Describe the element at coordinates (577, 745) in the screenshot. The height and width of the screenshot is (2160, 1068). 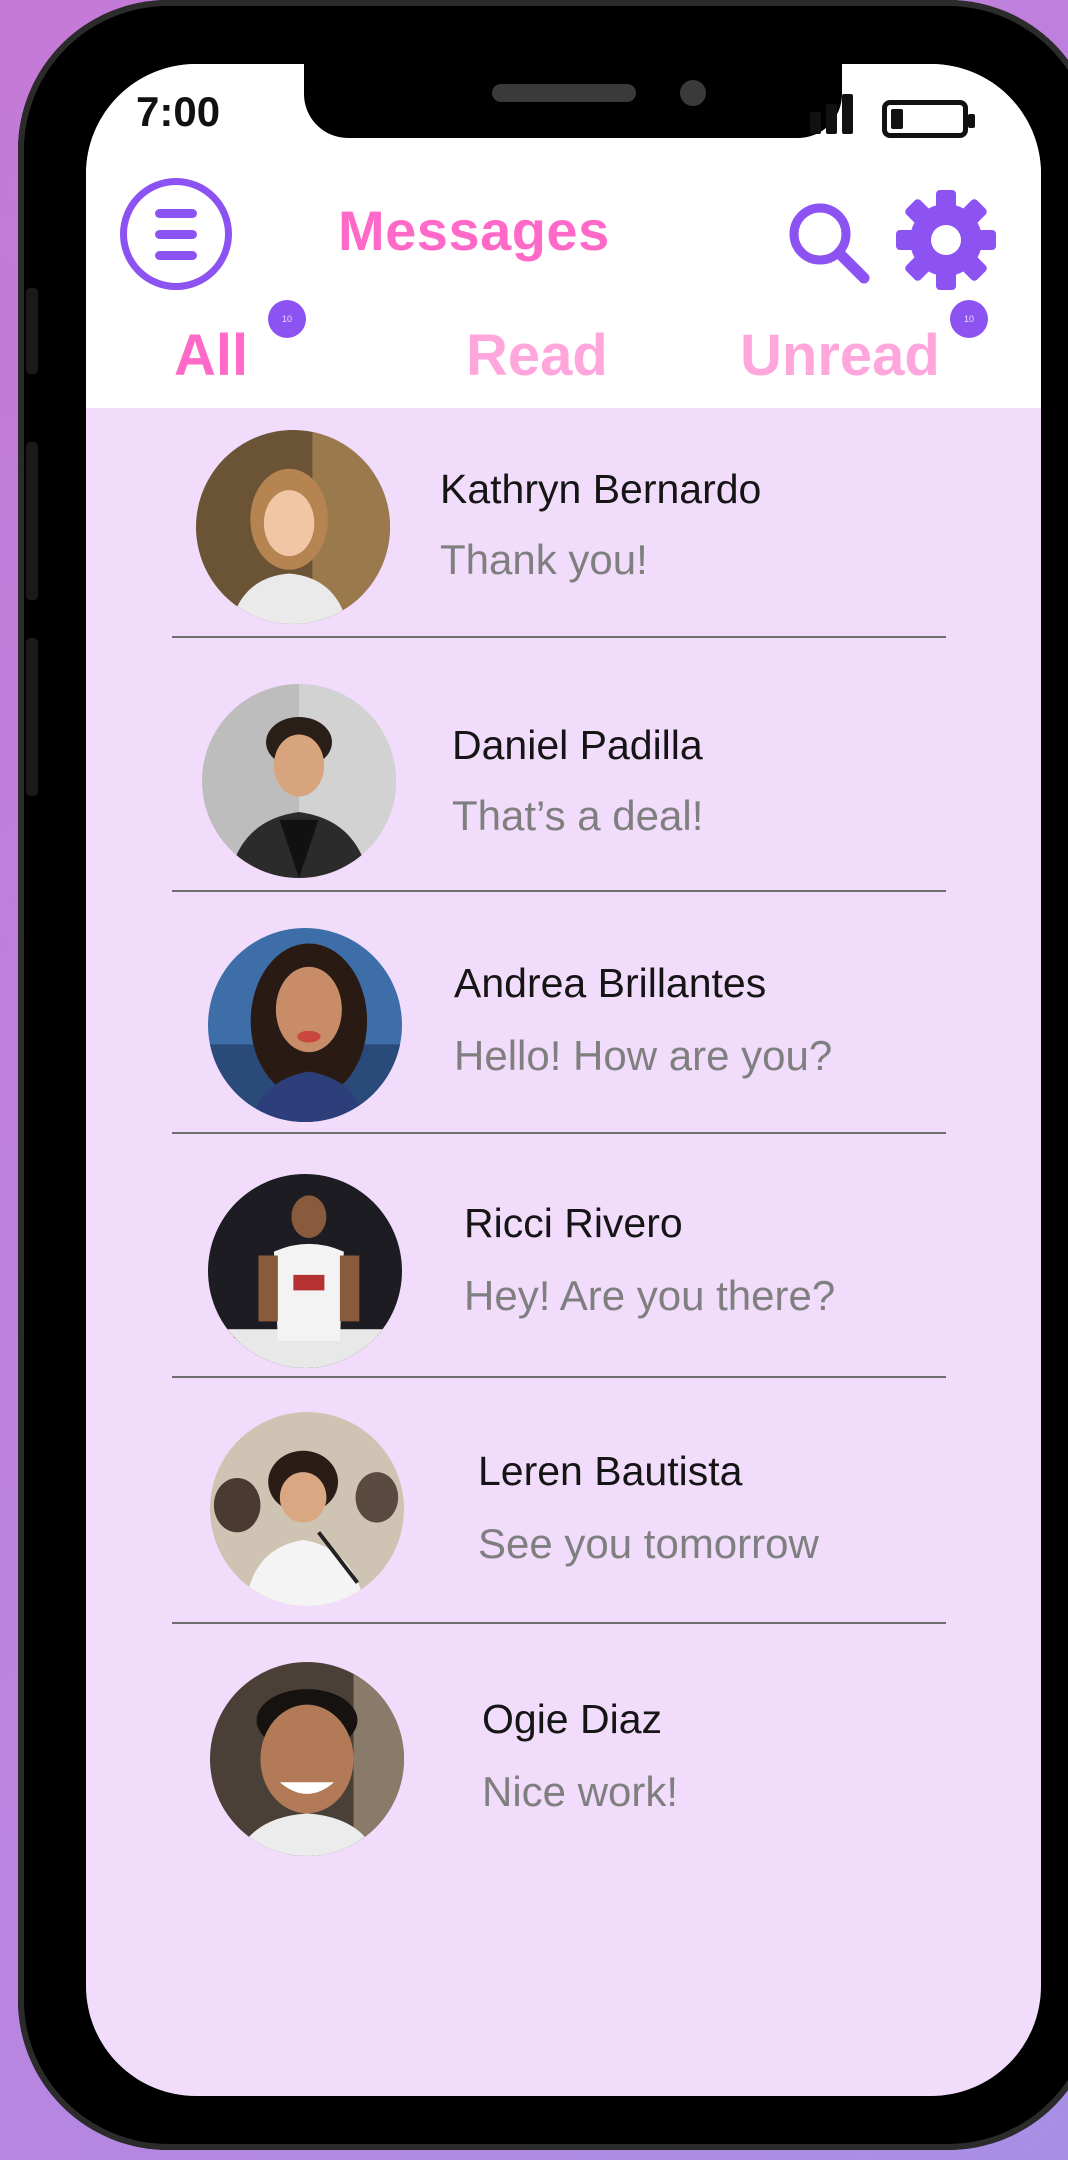
I see `contact-name: Daniel Padilla` at that location.